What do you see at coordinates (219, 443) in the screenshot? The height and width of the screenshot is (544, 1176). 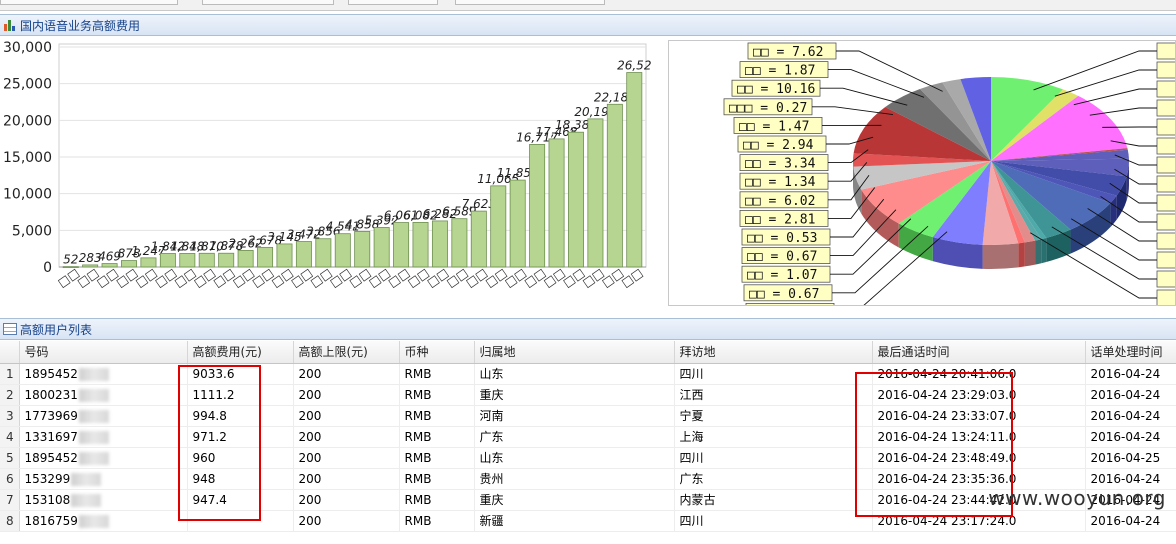 I see `highlight-fee-box` at bounding box center [219, 443].